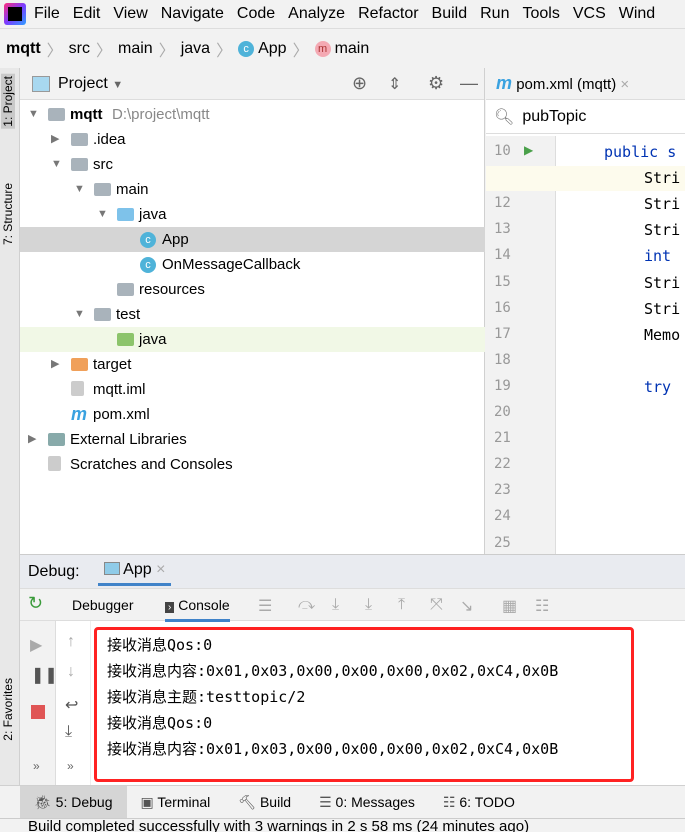 The height and width of the screenshot is (832, 685). I want to click on breadcrumb-src: src, so click(79, 49).